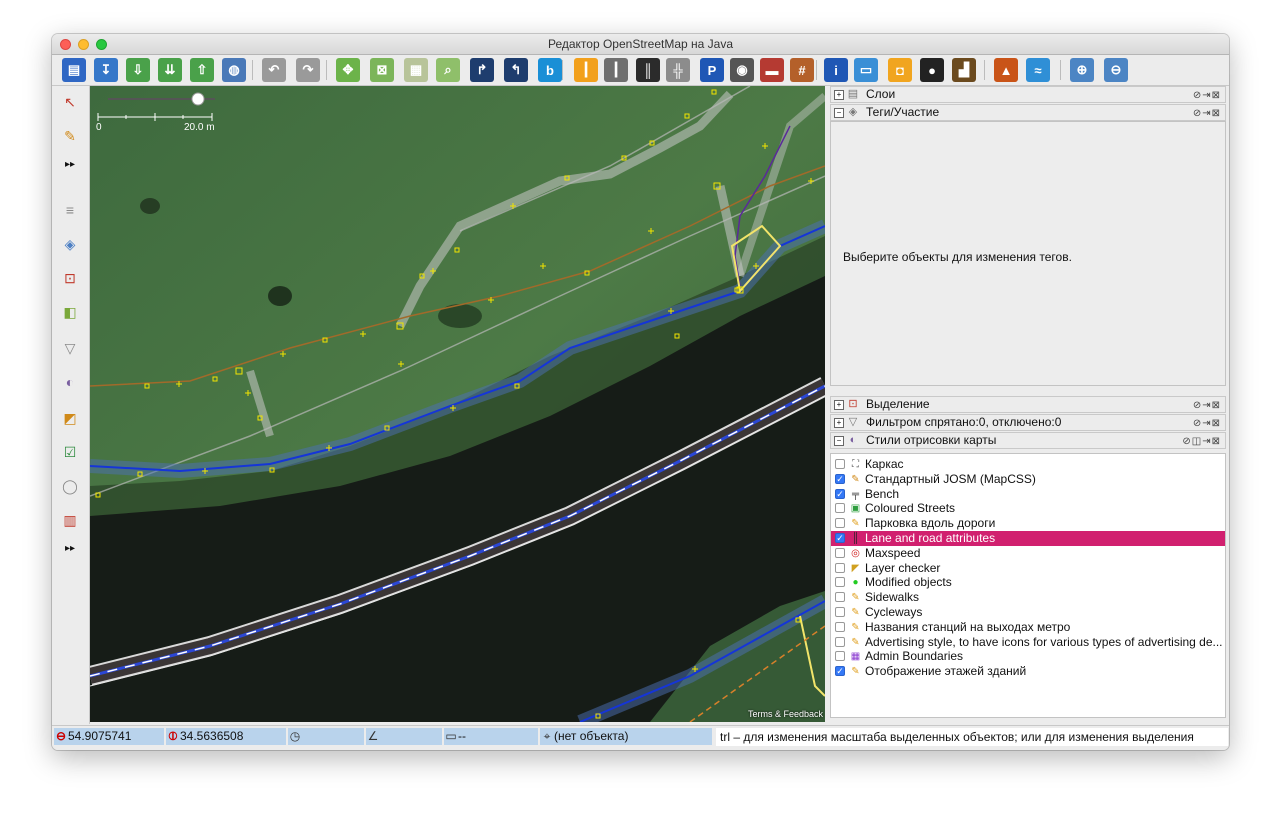 Image resolution: width=1280 pixels, height=817 pixels. I want to click on turn-restriction-2-button: ↰, so click(516, 70).